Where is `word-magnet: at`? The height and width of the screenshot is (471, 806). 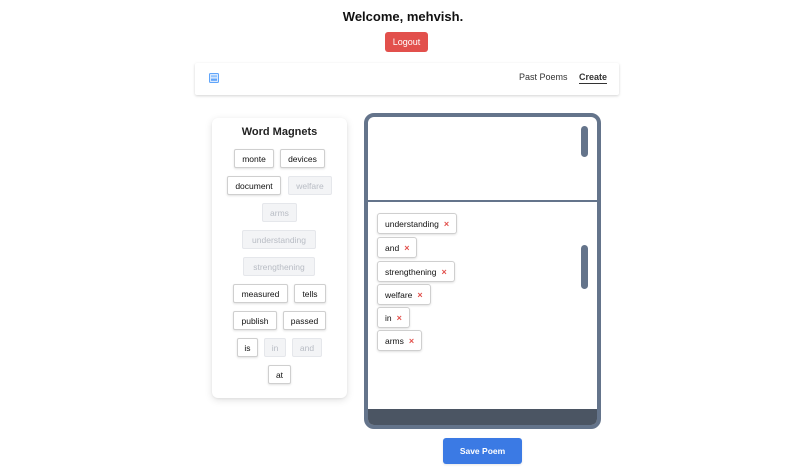 word-magnet: at is located at coordinates (279, 374).